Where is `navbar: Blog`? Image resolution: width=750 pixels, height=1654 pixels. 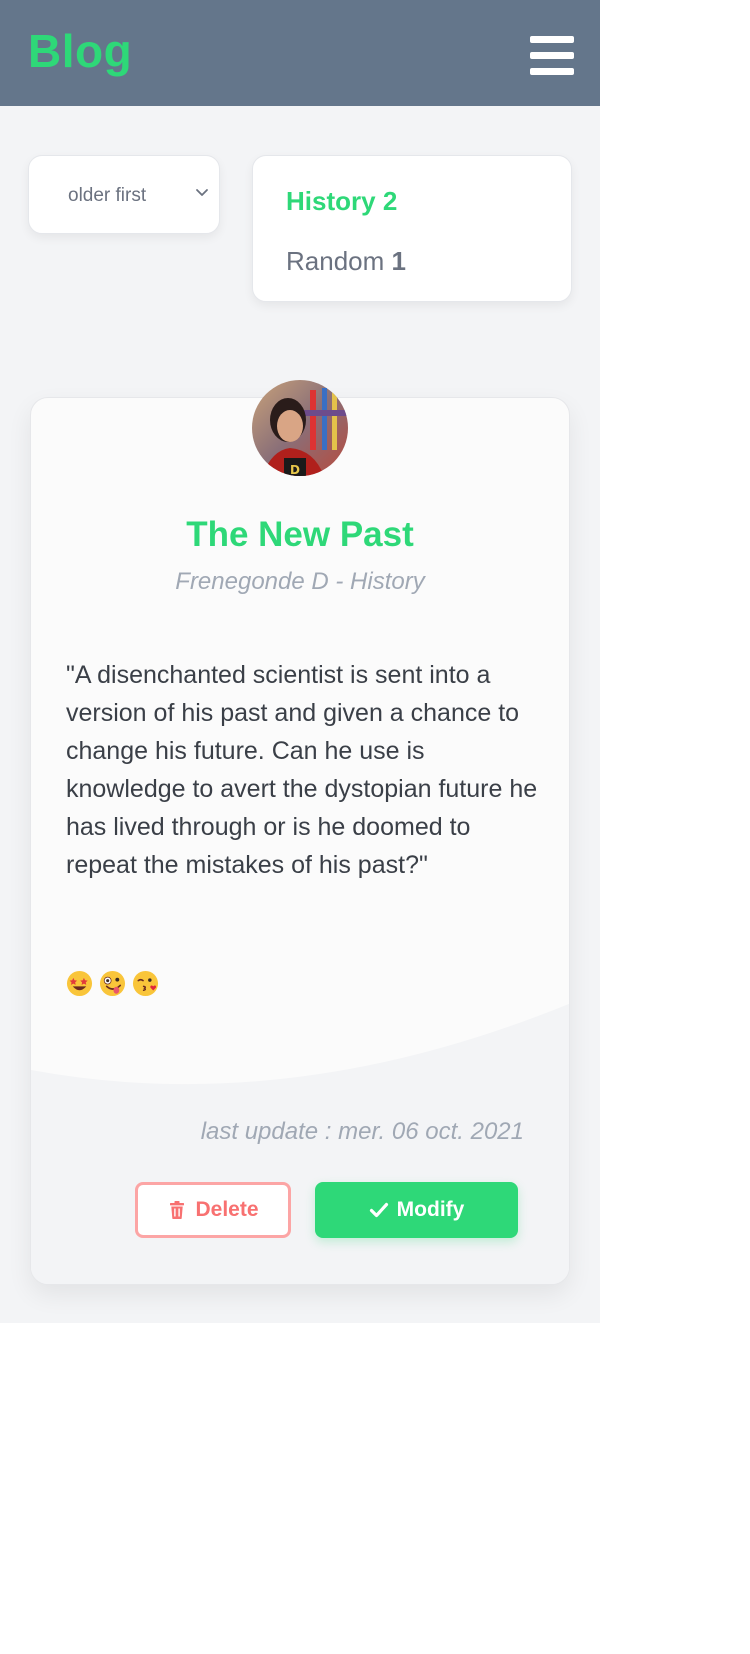 navbar: Blog is located at coordinates (300, 53).